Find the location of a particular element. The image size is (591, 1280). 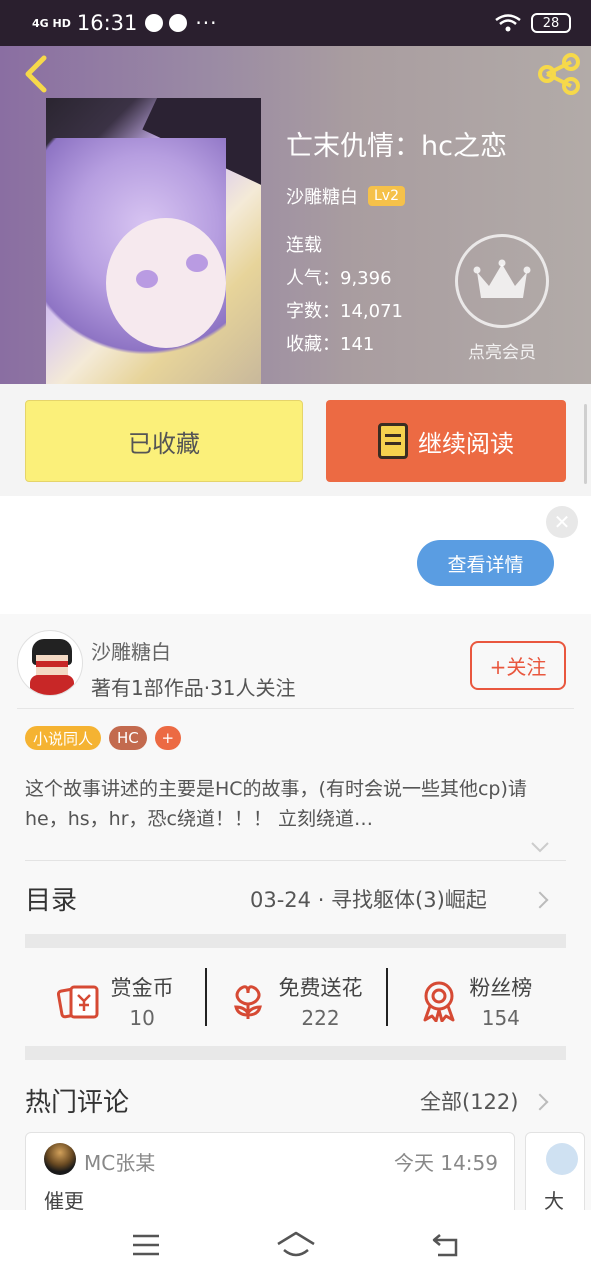

medal-icon is located at coordinates (439, 1001).